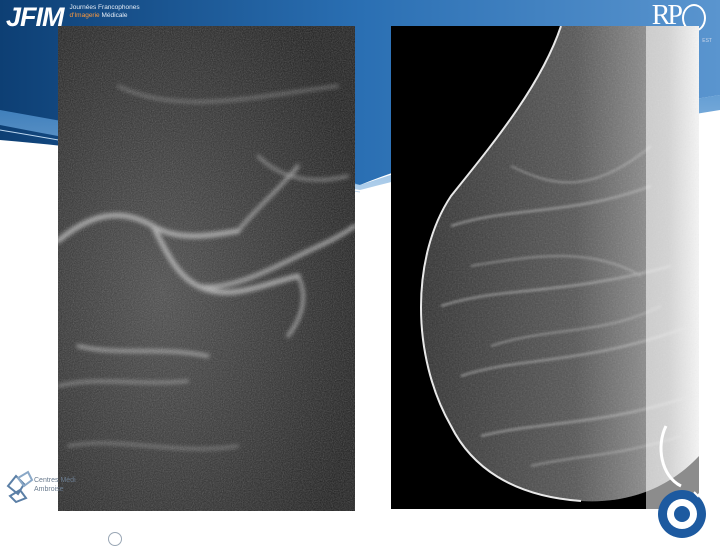  I want to click on decorative-circle-icon, so click(115, 539).